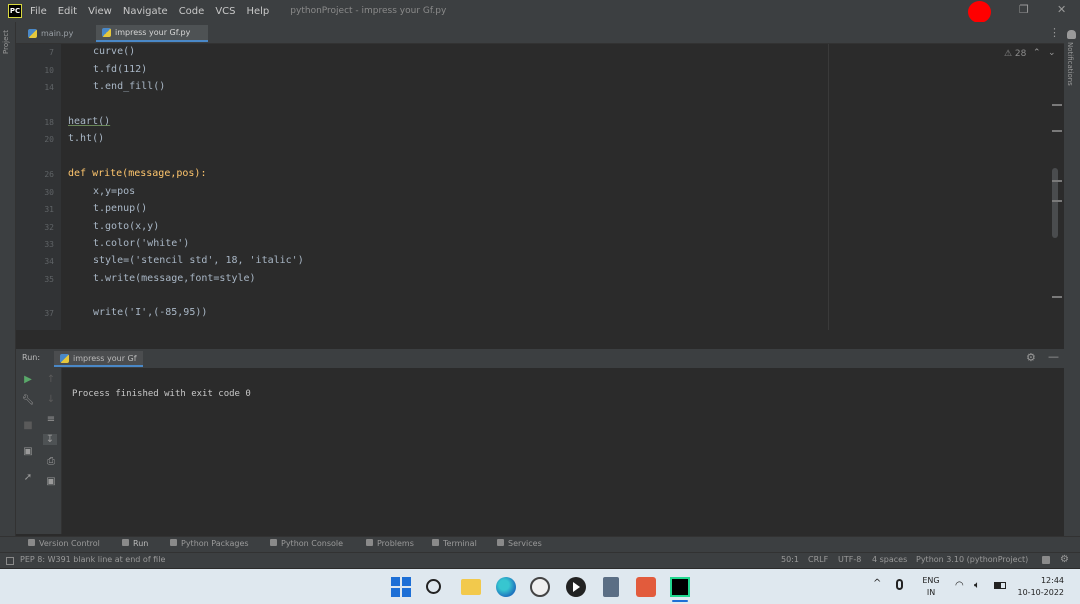 The width and height of the screenshot is (1080, 604). What do you see at coordinates (38, 11) in the screenshot?
I see `menu-file: File` at bounding box center [38, 11].